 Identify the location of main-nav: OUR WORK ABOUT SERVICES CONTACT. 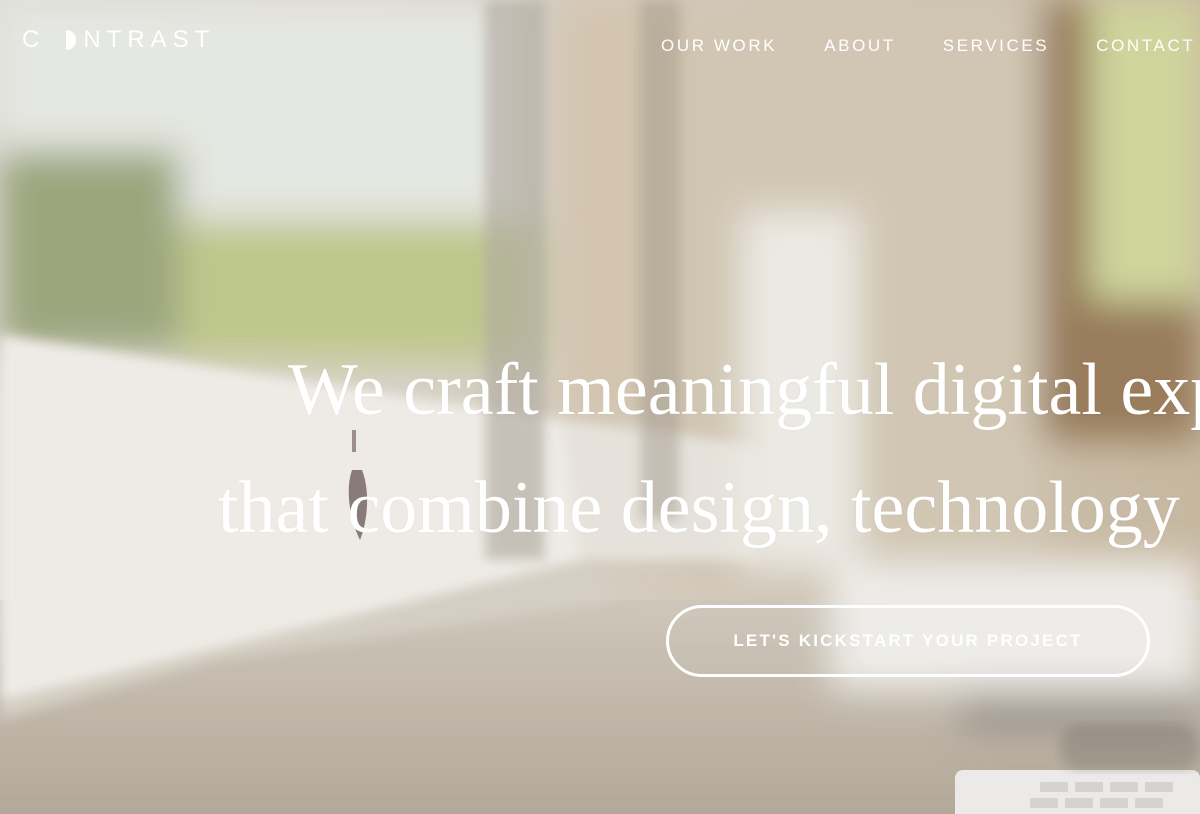
(930, 46).